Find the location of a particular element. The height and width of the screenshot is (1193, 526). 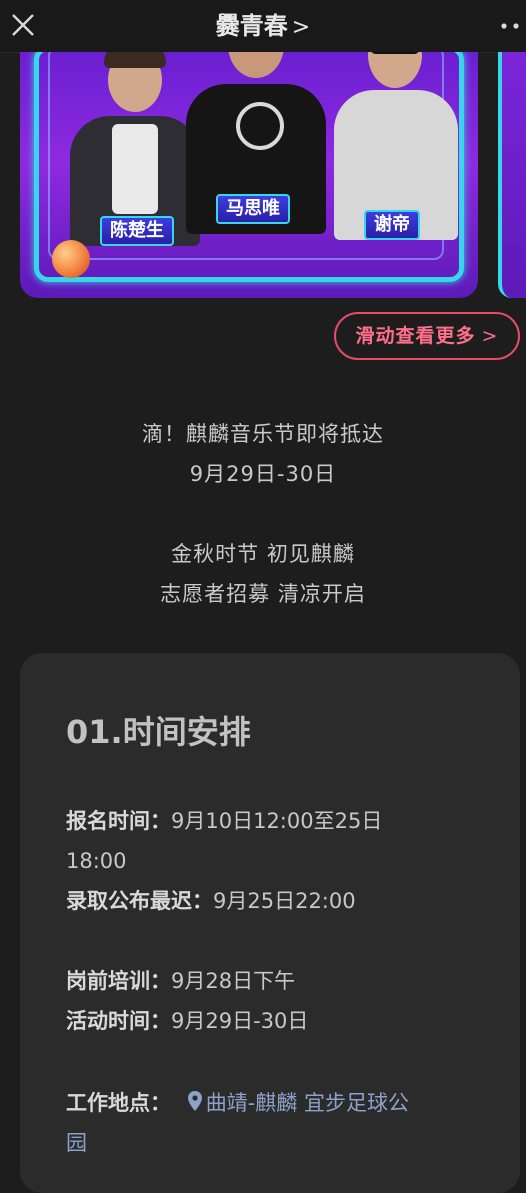

intro-line-3: 金秋时节 初见麒麟 is located at coordinates (263, 554).